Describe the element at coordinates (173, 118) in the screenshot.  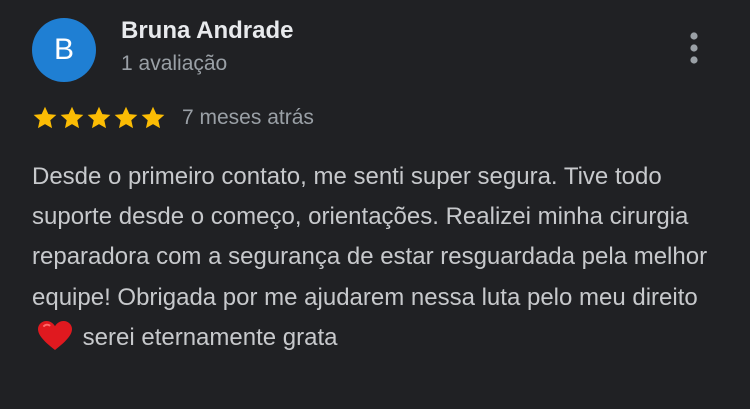
I see `rating-row: 7 meses atrás` at that location.